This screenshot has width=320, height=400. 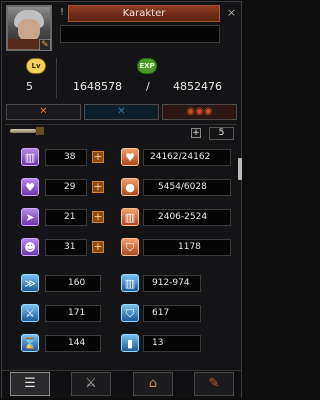 I want to click on tab-3: ◉◉◉, so click(x=199, y=112).